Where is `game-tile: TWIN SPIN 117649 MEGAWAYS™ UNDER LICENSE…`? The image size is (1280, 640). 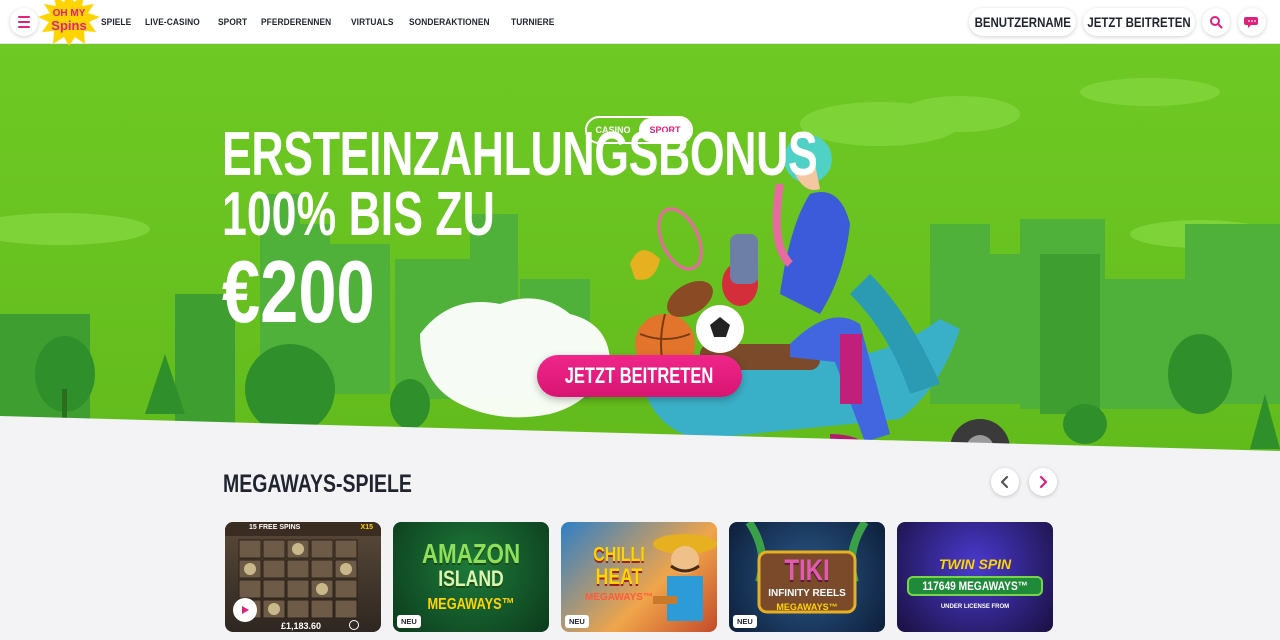
game-tile: TWIN SPIN 117649 MEGAWAYS™ UNDER LICENSE… is located at coordinates (975, 577).